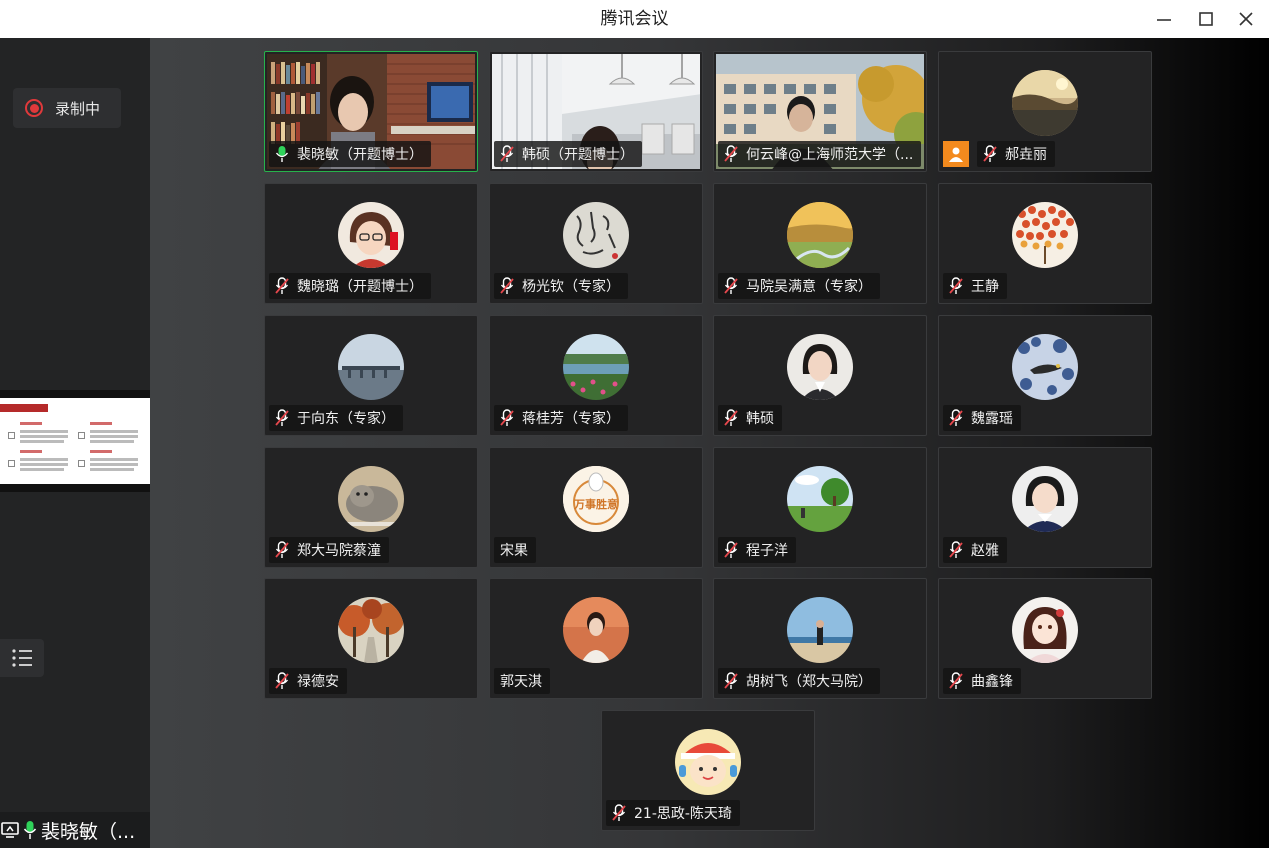 Image resolution: width=1269 pixels, height=848 pixels. I want to click on participant-name-label: 韩硕, so click(750, 418).